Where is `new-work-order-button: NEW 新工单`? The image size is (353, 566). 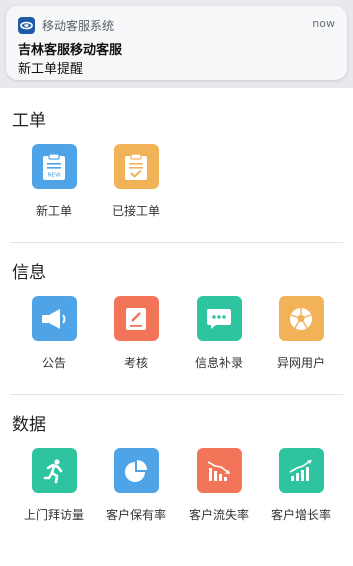
new-work-order-button: NEW 新工单 is located at coordinates (54, 184).